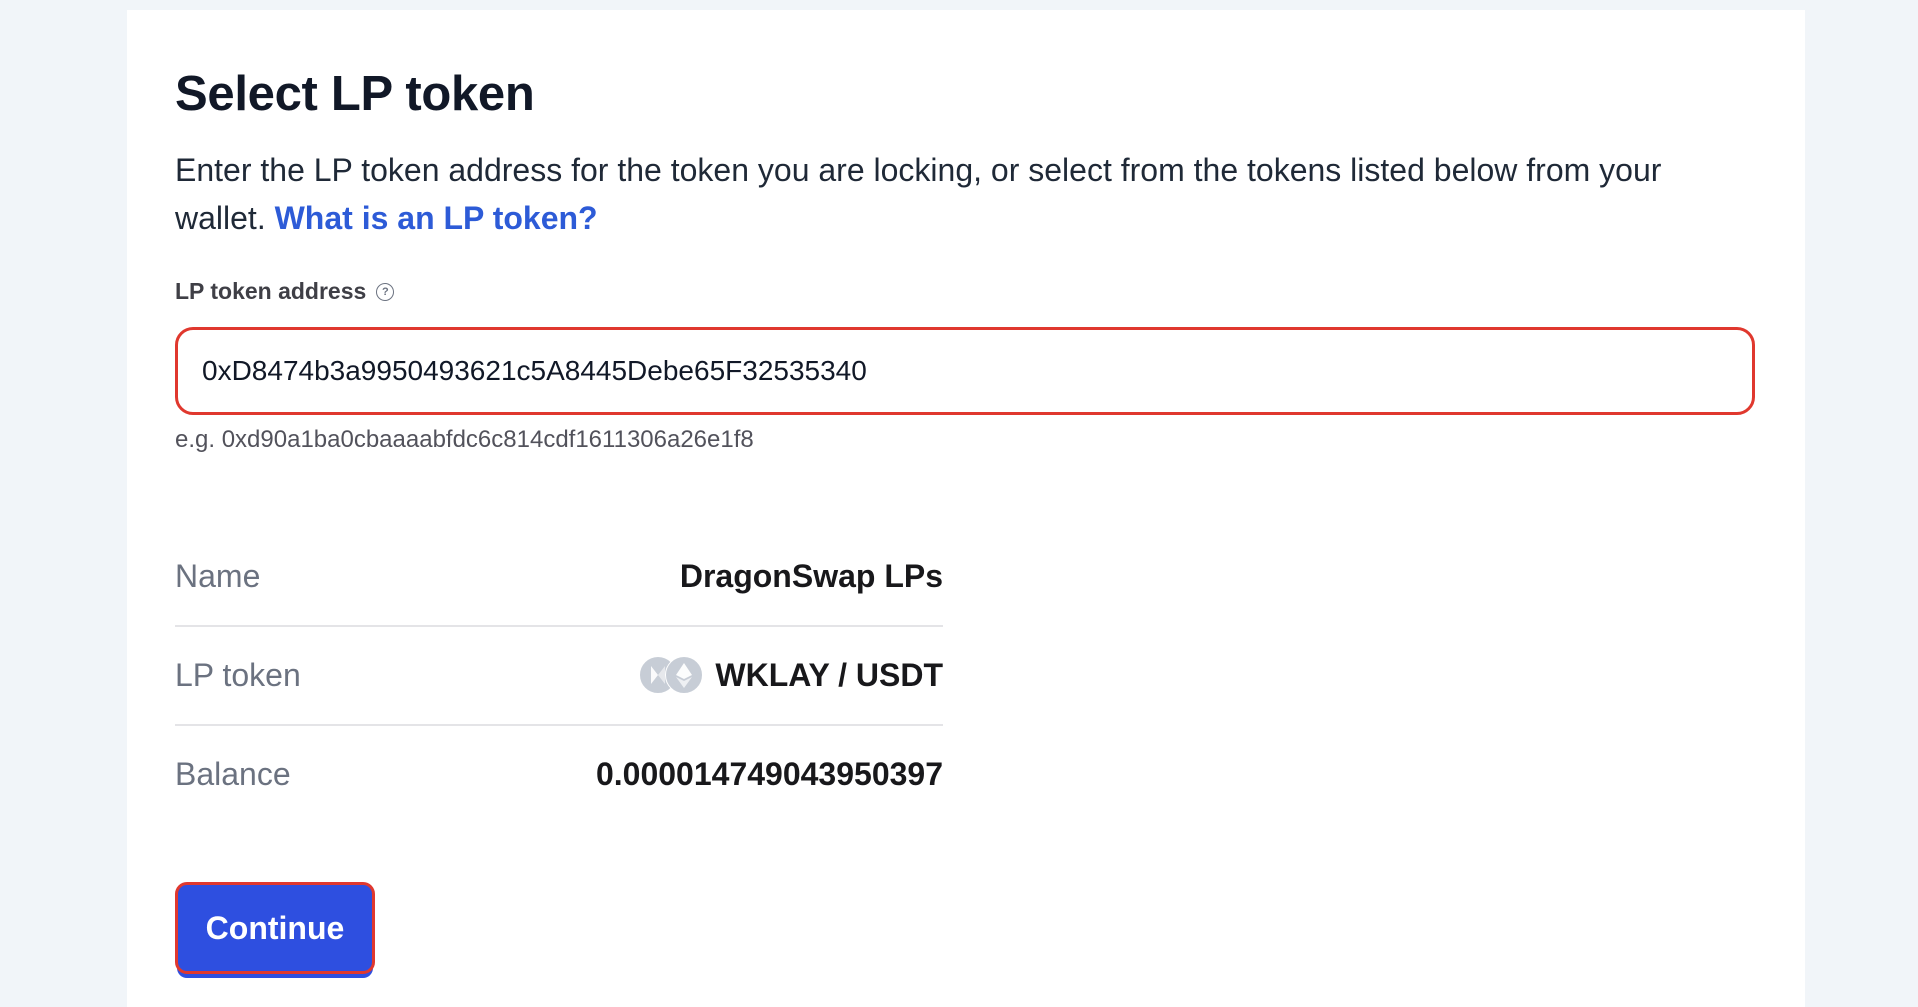  Describe the element at coordinates (436, 218) in the screenshot. I see `what-is-lp-token-link: What is an LP token?` at that location.